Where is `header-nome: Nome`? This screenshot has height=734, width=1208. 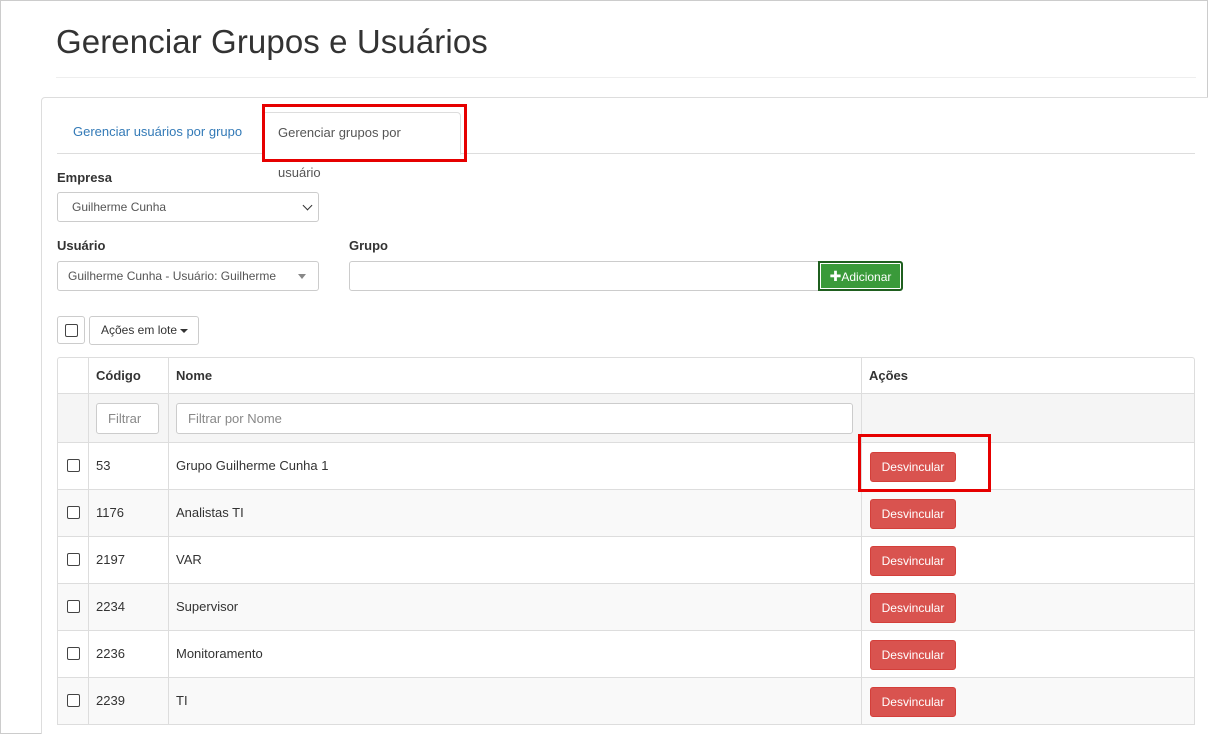
header-nome: Nome is located at coordinates (194, 375).